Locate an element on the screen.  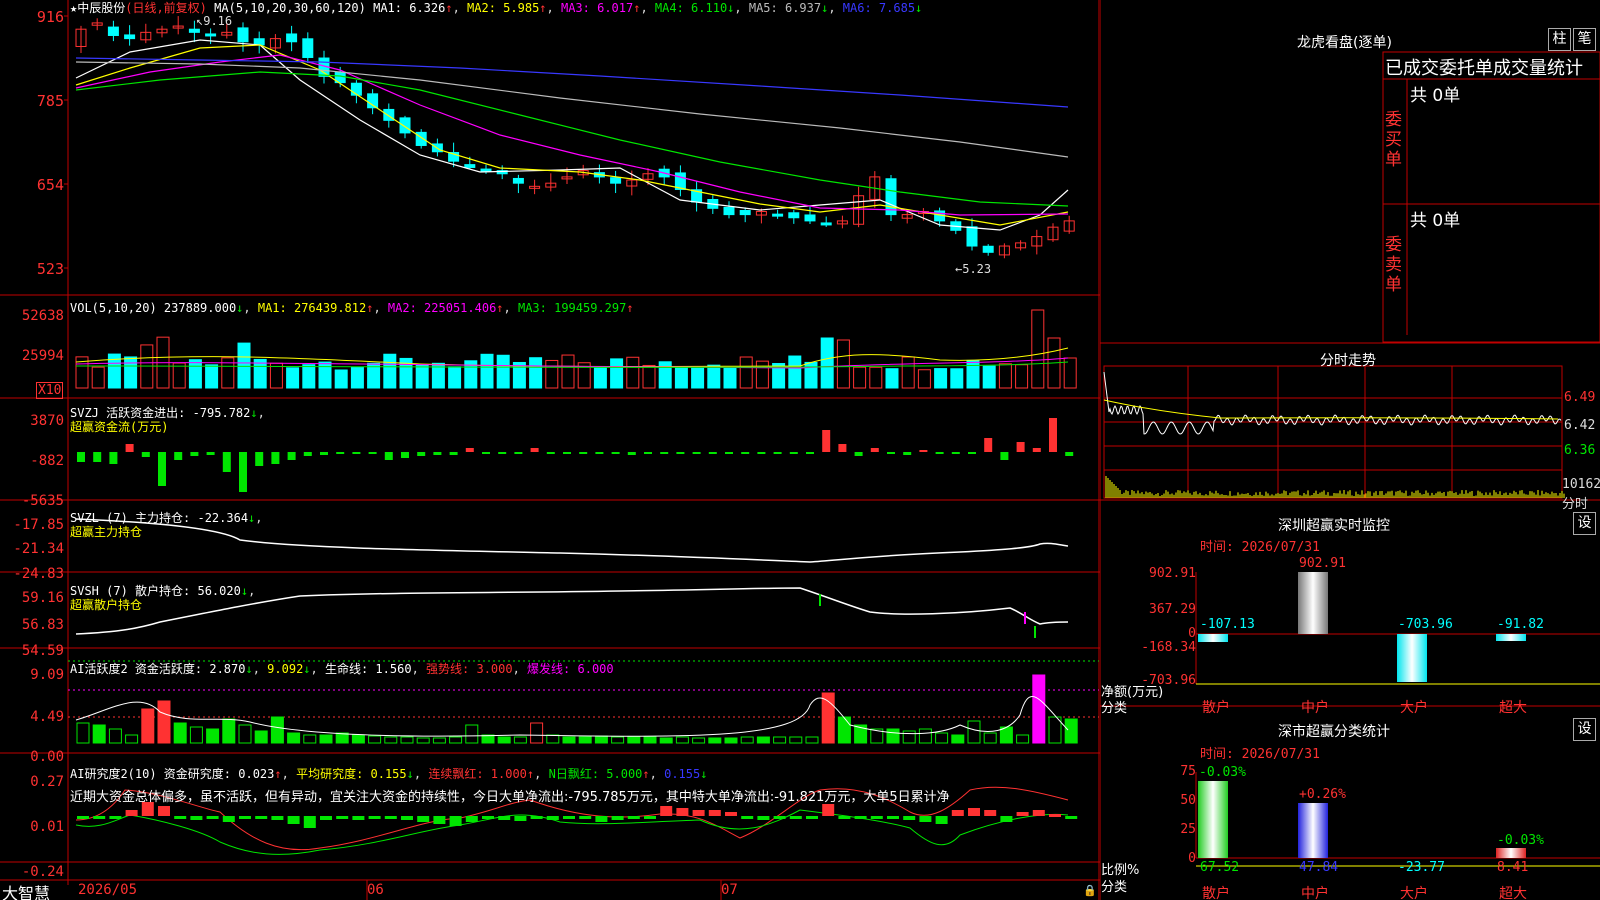
monitor-cat-3: 超大 is located at coordinates (1513, 708).